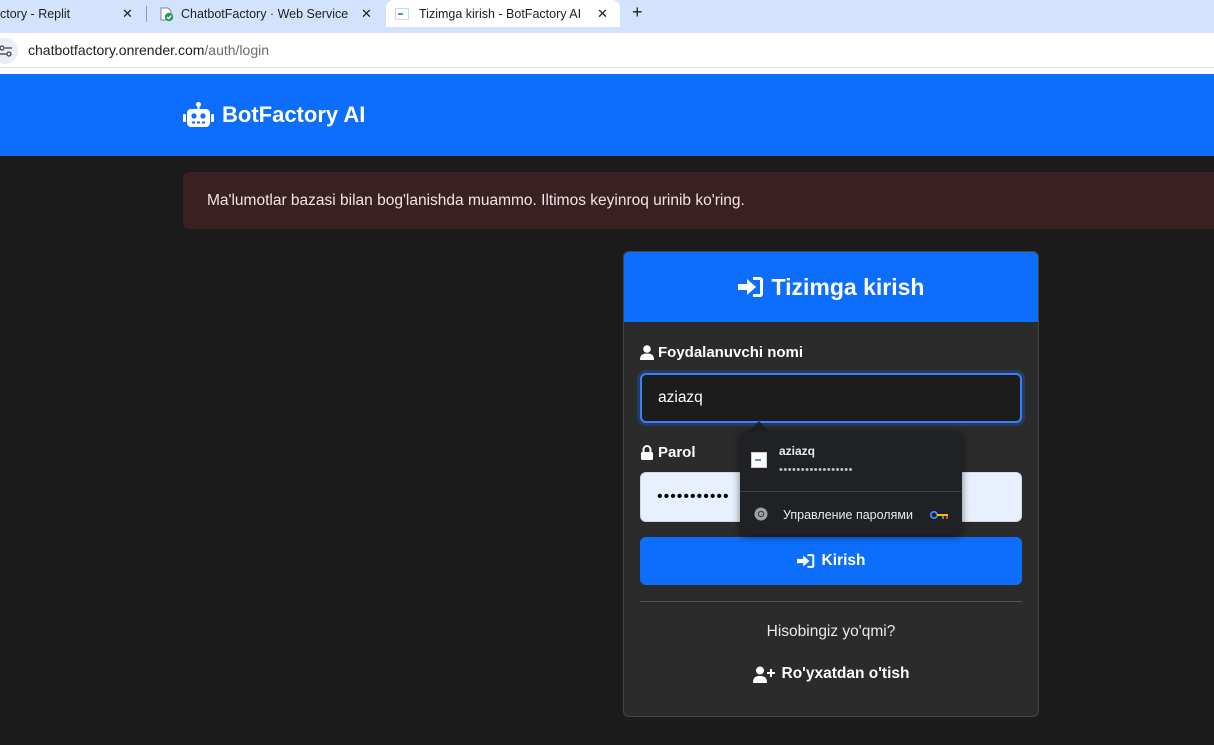 This screenshot has height=745, width=1214. What do you see at coordinates (759, 460) in the screenshot?
I see `site-favicon-icon` at bounding box center [759, 460].